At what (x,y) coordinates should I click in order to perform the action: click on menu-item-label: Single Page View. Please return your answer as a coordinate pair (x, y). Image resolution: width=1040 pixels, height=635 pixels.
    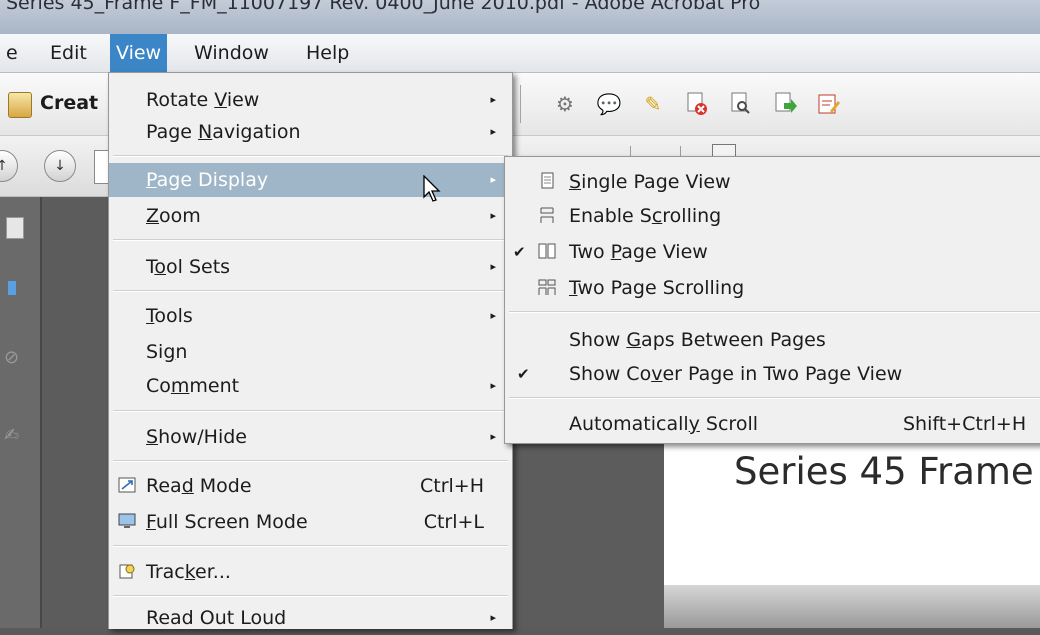
    Looking at the image, I should click on (650, 182).